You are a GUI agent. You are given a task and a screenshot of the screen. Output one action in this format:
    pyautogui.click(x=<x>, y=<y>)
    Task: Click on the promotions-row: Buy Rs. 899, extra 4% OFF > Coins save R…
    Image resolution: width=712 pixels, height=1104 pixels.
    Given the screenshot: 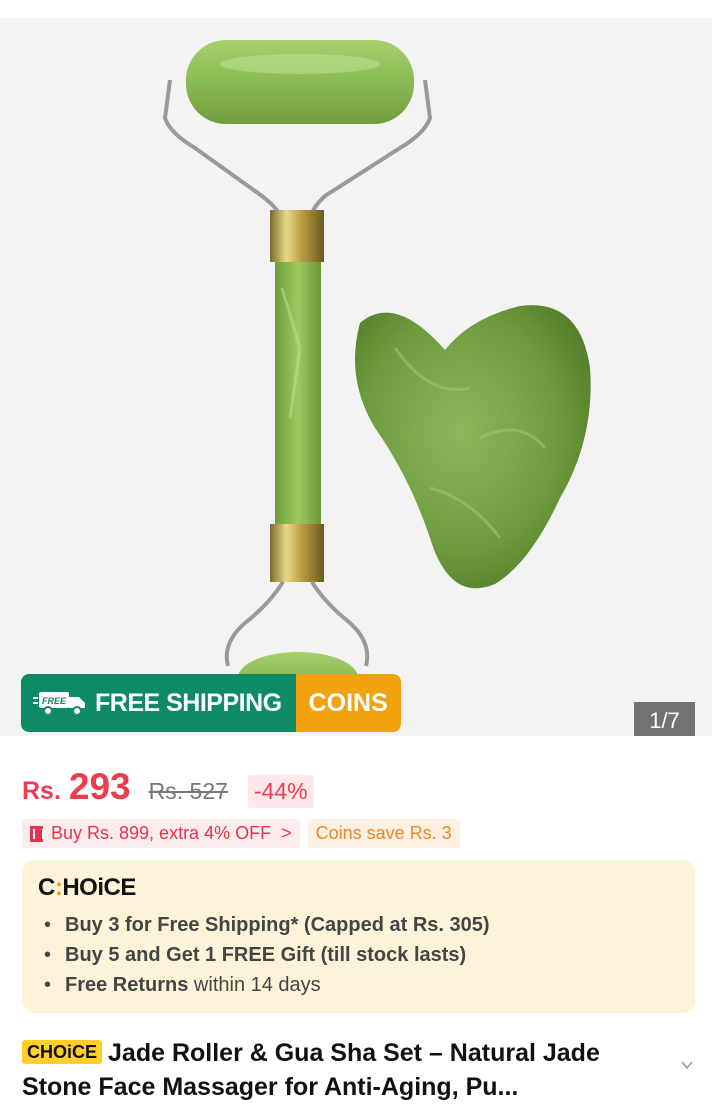 What is the action you would take?
    pyautogui.click(x=241, y=833)
    